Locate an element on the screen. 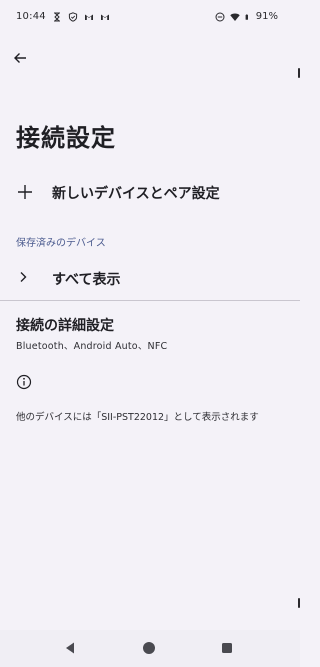 The width and height of the screenshot is (320, 667). do-not-disturb-icon is located at coordinates (220, 16).